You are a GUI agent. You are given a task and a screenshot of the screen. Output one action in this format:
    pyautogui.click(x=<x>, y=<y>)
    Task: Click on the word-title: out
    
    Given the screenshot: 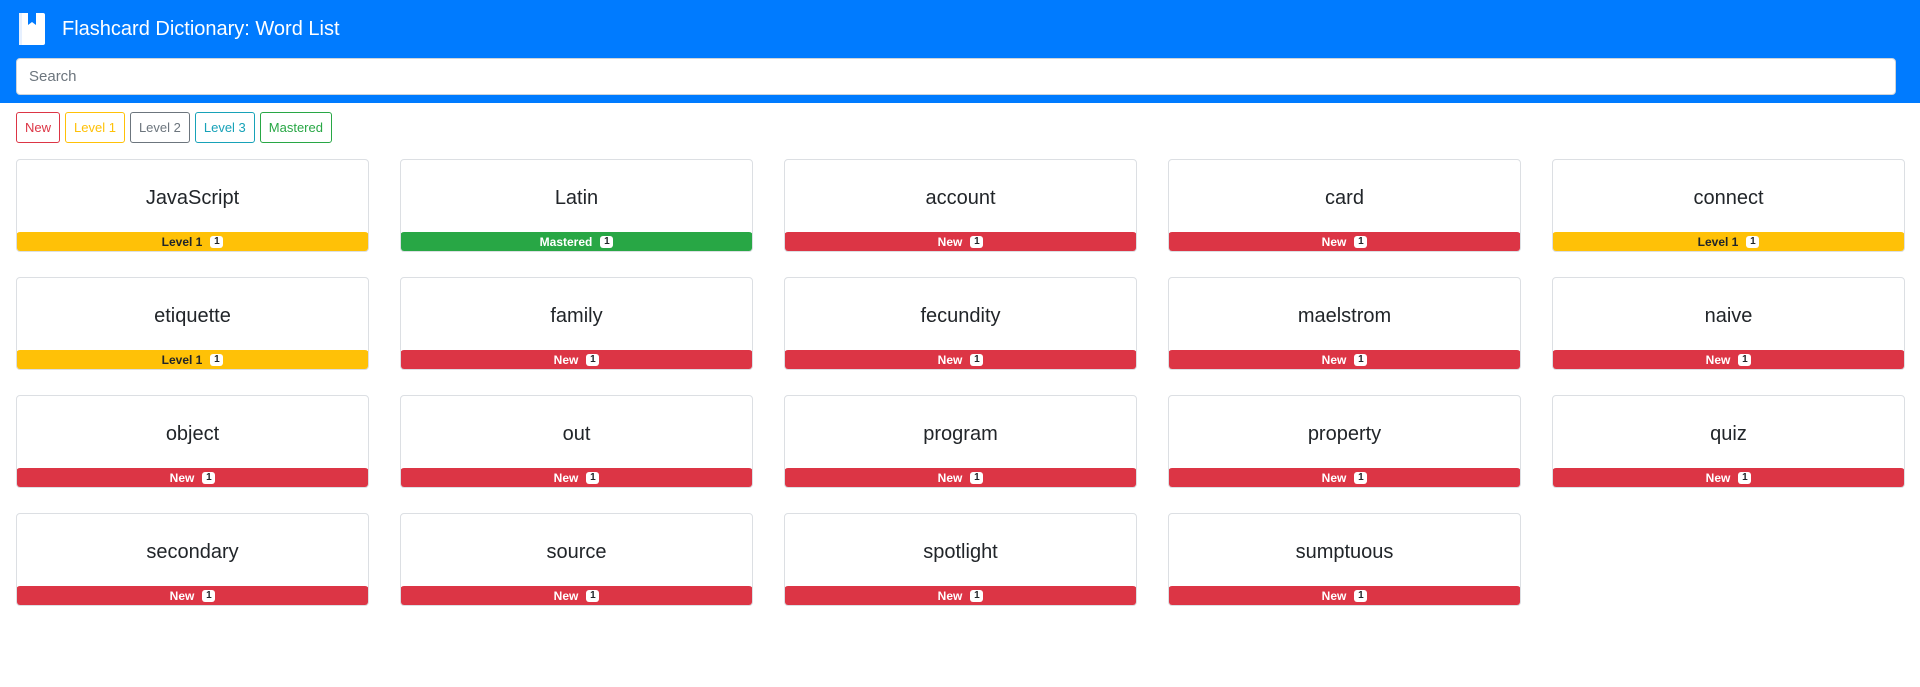 What is the action you would take?
    pyautogui.click(x=576, y=433)
    